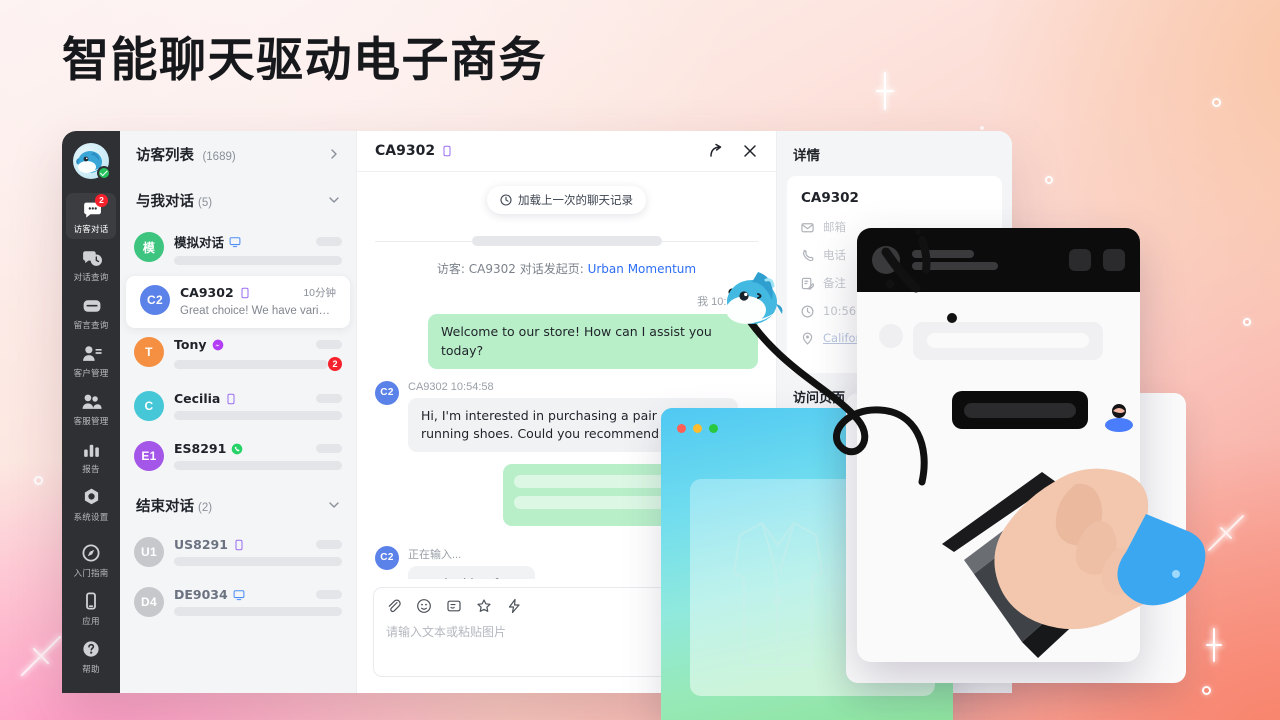 This screenshot has width=1280, height=720. I want to click on conversation-item: C Cecilia, so click(238, 407).